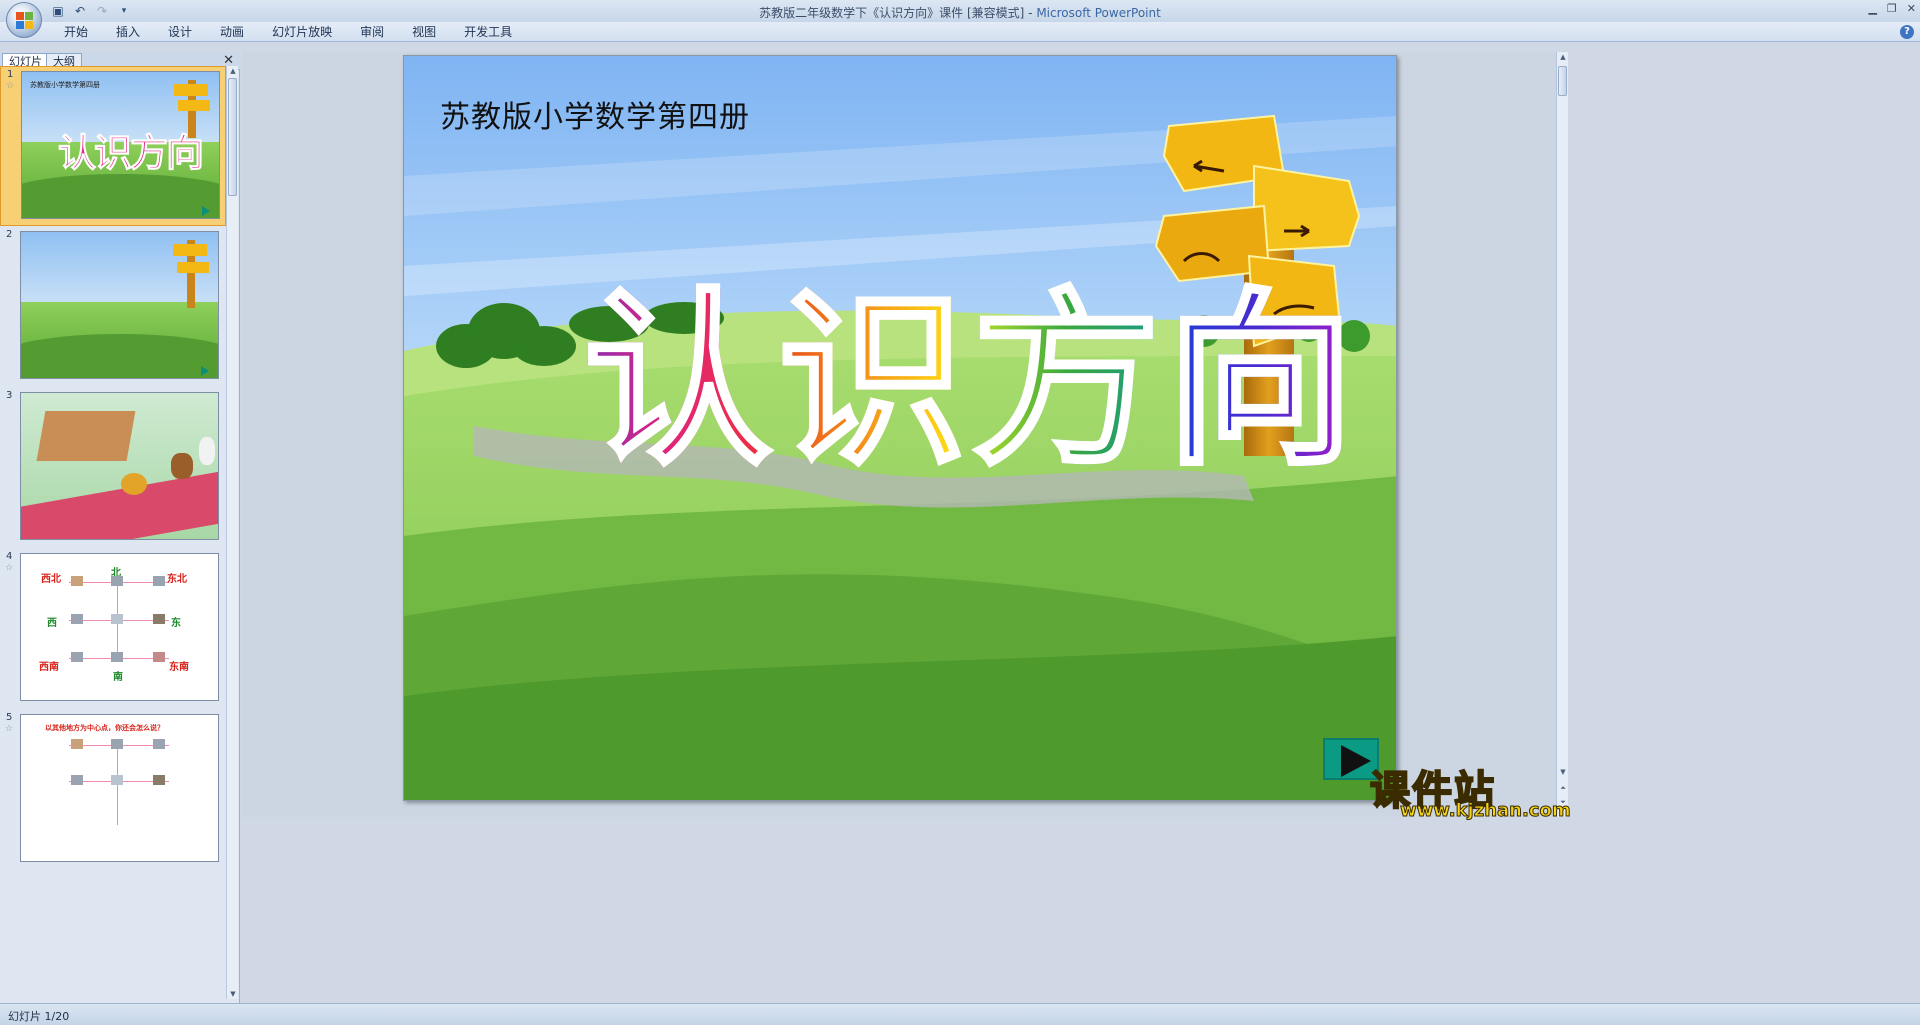  What do you see at coordinates (424, 32) in the screenshot?
I see `tab-view: 视图` at bounding box center [424, 32].